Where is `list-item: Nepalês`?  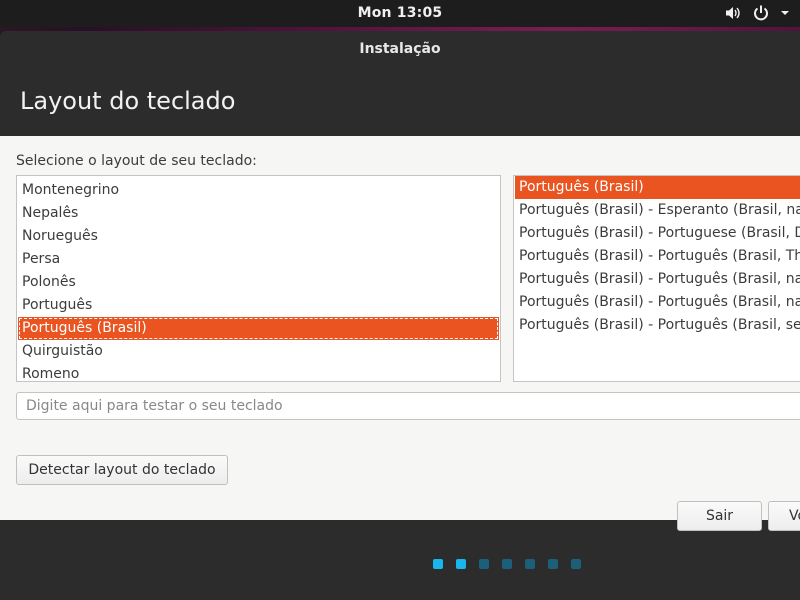
list-item: Nepalês is located at coordinates (258, 213).